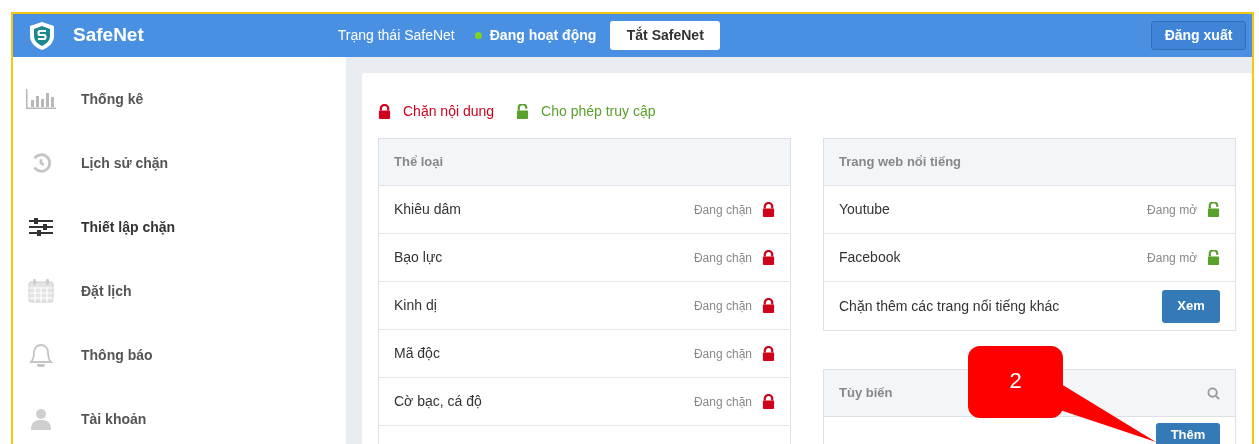 The width and height of the screenshot is (1259, 444). What do you see at coordinates (42, 35) in the screenshot?
I see `shield-logo-icon` at bounding box center [42, 35].